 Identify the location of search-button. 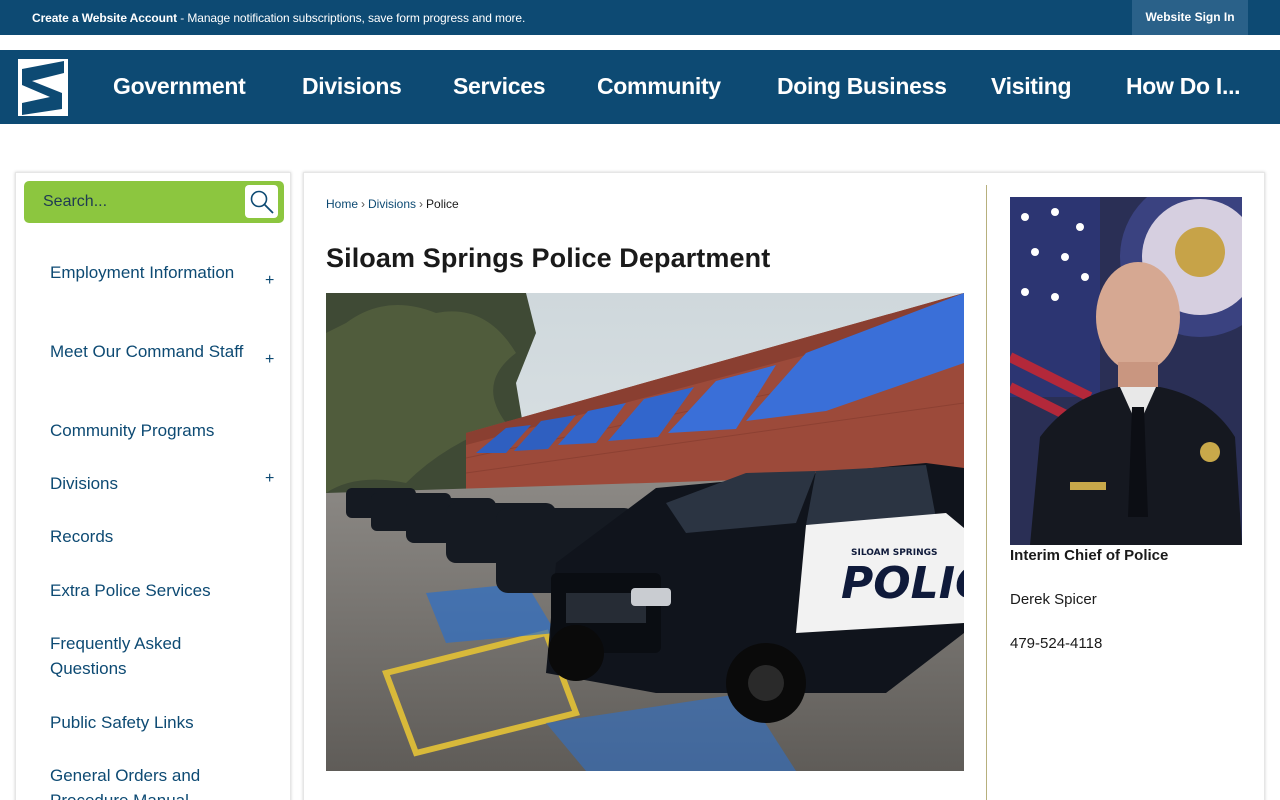
(261, 201).